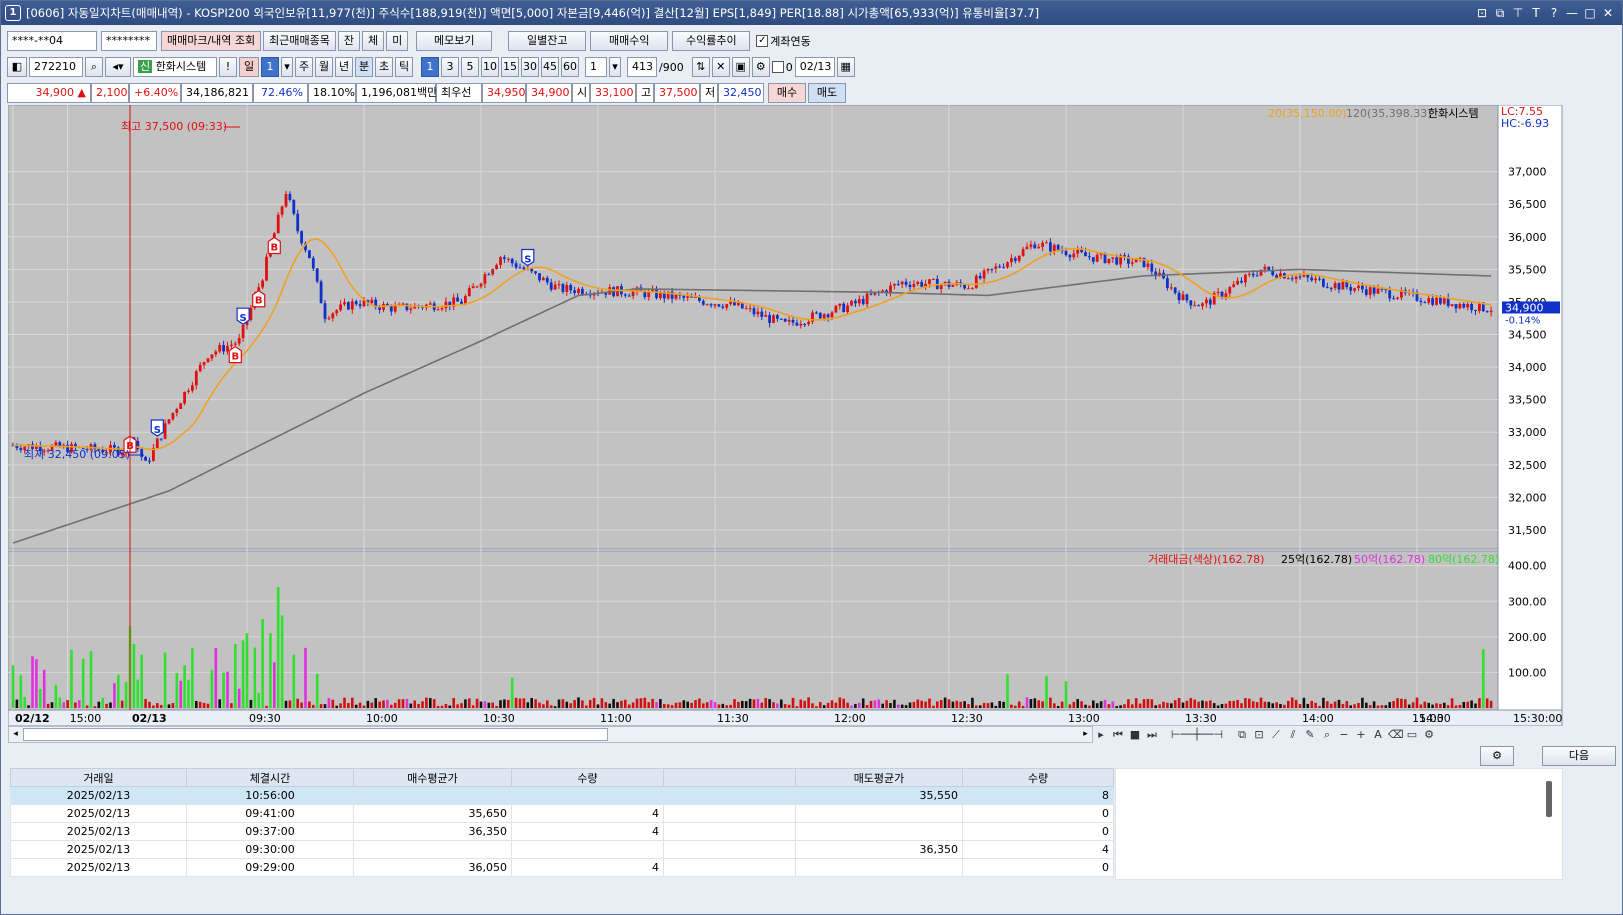  What do you see at coordinates (1500, 13) in the screenshot?
I see `tile-icon: ⧉` at bounding box center [1500, 13].